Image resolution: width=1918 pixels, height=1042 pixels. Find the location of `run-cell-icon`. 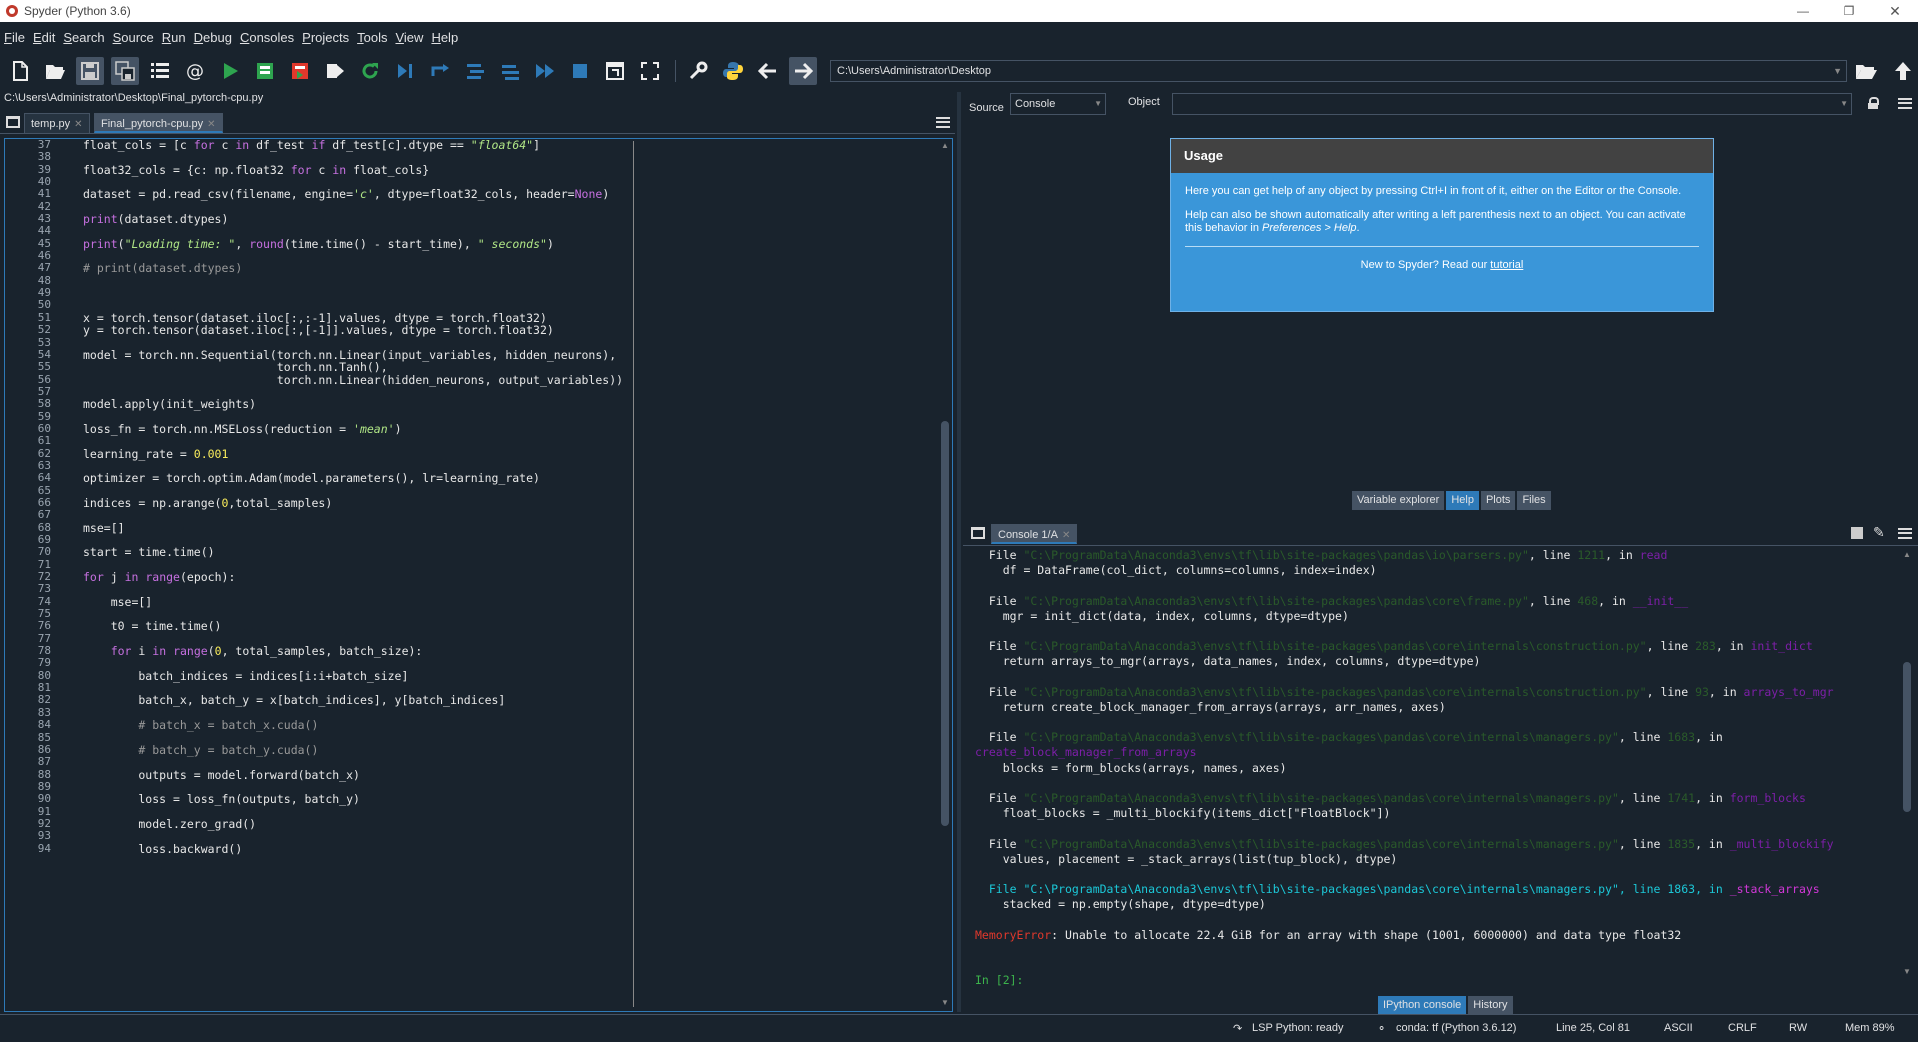

run-cell-icon is located at coordinates (265, 71).